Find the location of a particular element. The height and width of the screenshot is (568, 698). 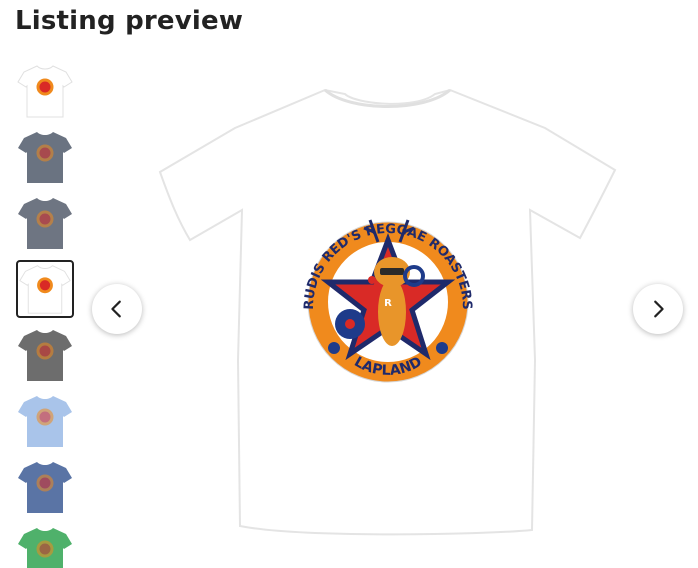

previous-image-button is located at coordinates (117, 309).